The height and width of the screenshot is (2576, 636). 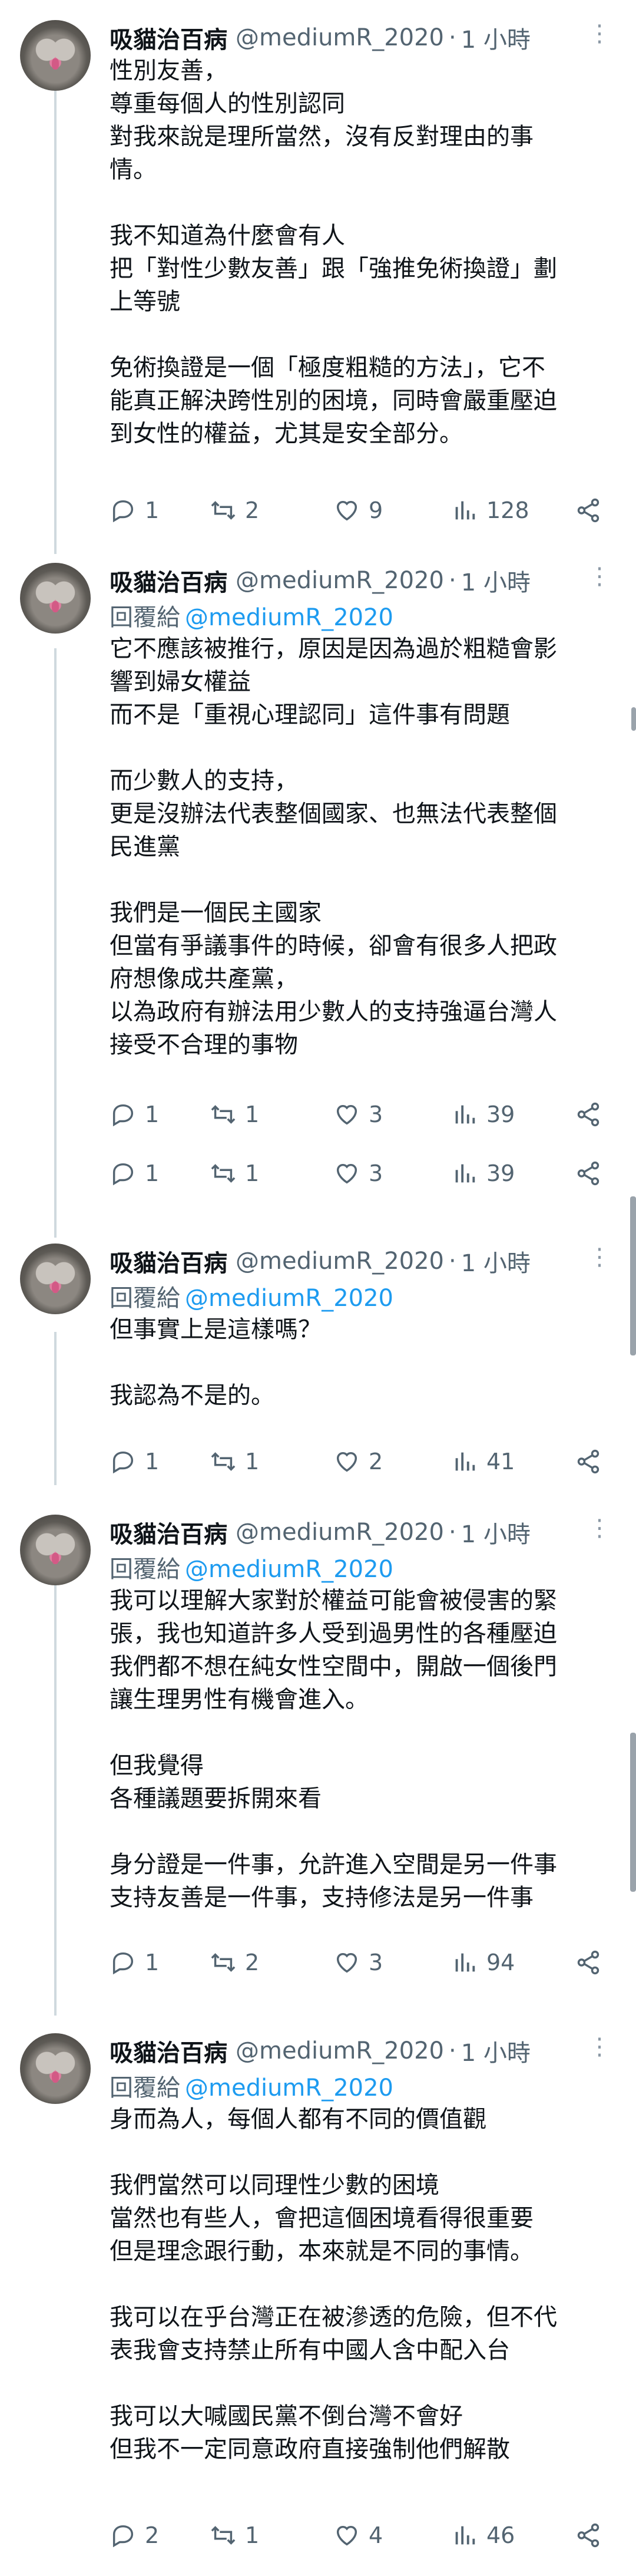 I want to click on reply-to-line: 回覆給 @mediumR_2020, so click(x=252, y=1296).